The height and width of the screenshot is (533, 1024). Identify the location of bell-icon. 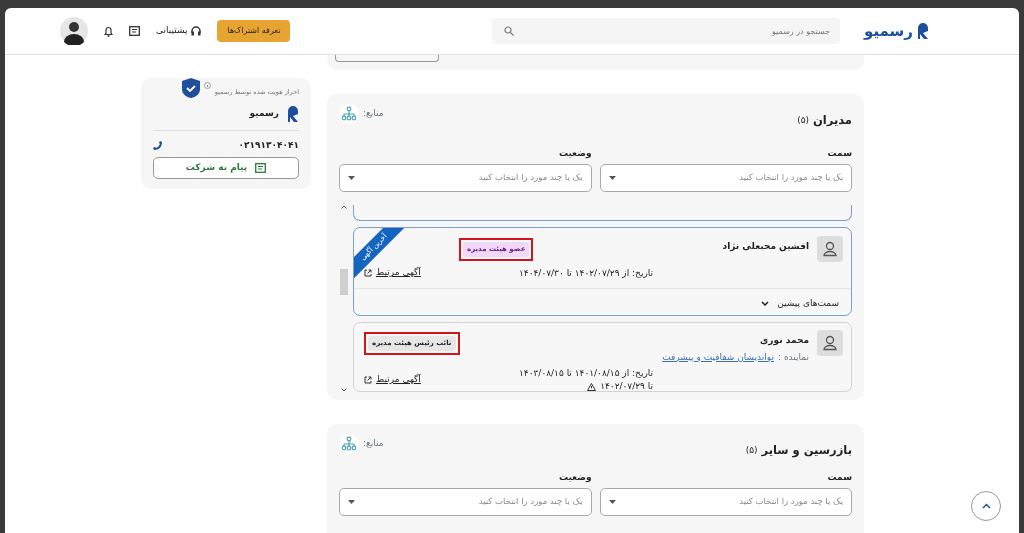
(108, 31).